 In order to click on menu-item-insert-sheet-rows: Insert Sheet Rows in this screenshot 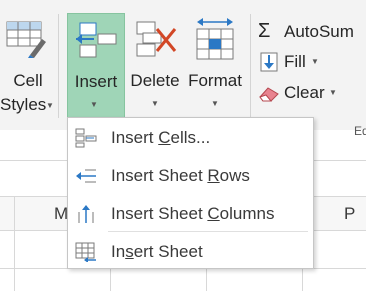, I will do `click(190, 176)`.